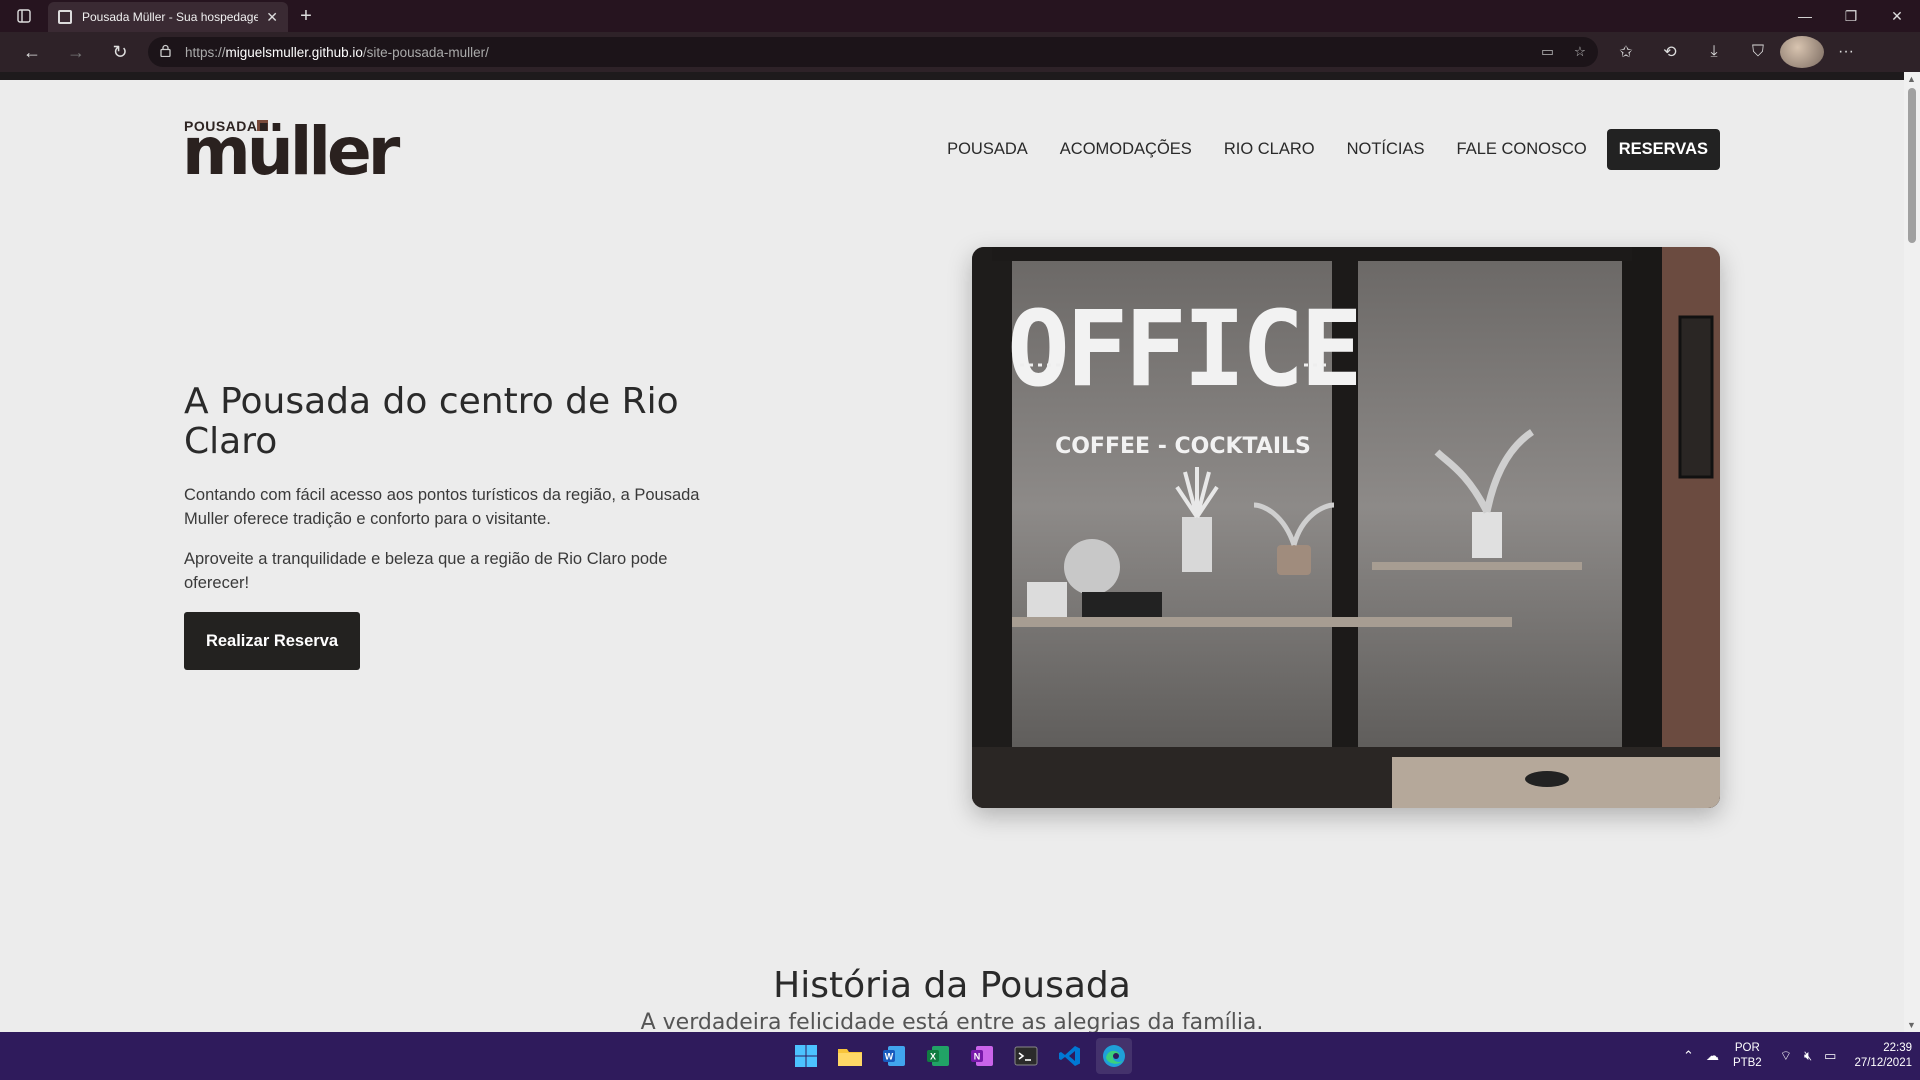 Image resolution: width=1920 pixels, height=1080 pixels. Describe the element at coordinates (889, 1057) in the screenshot. I see `svg-text: W` at that location.